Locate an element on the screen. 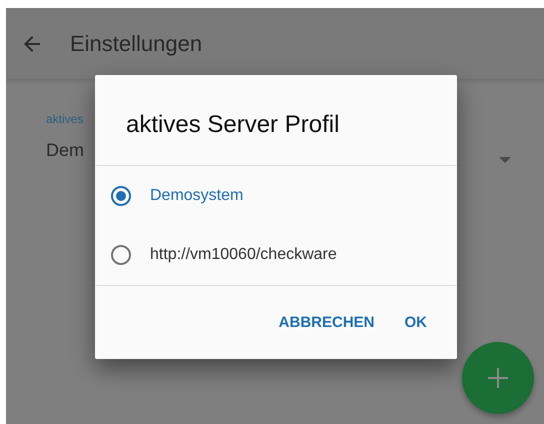 The width and height of the screenshot is (544, 424). screen-title: Einstellungen is located at coordinates (136, 43).